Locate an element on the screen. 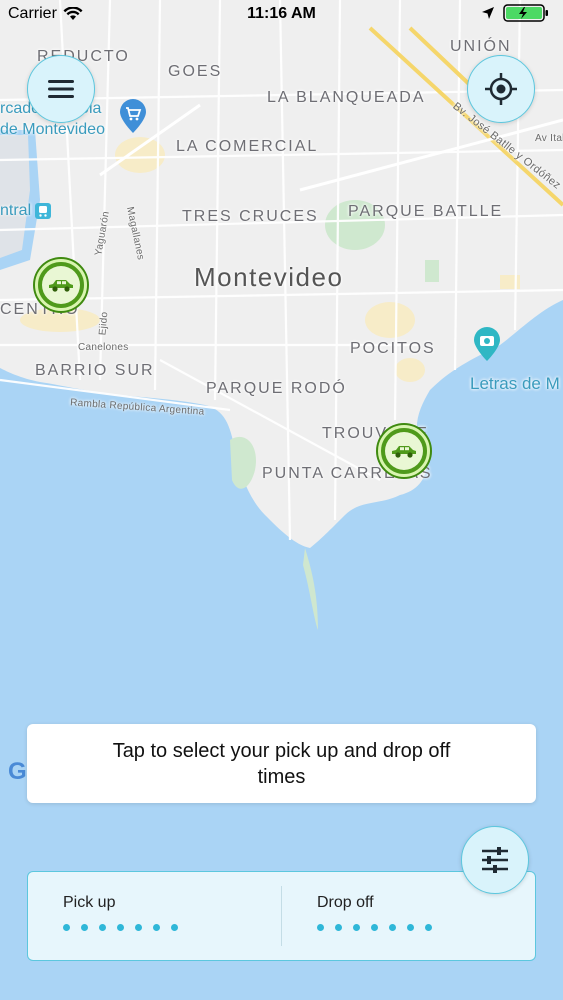 The image size is (563, 1000). label-la-blanqueada: LA BLANQUEADA is located at coordinates (346, 97).